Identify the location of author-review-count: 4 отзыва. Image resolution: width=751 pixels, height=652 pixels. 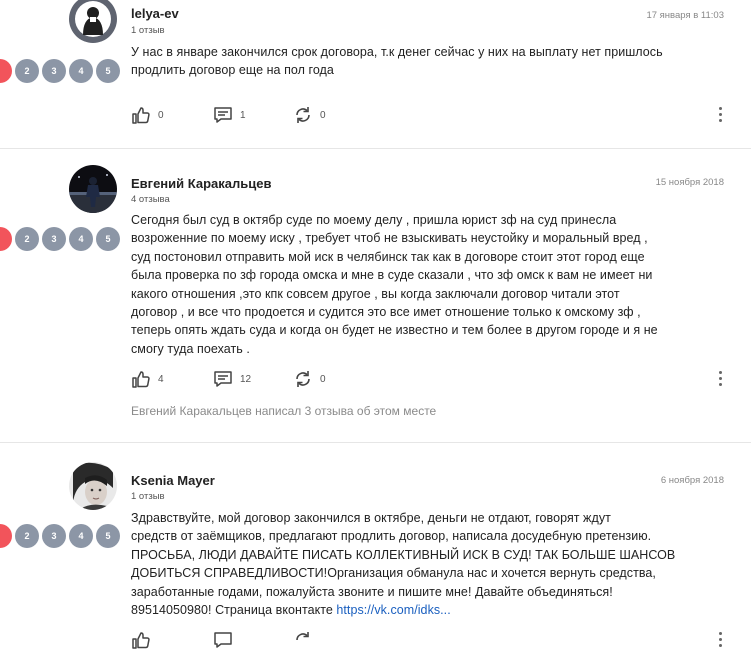
(150, 199).